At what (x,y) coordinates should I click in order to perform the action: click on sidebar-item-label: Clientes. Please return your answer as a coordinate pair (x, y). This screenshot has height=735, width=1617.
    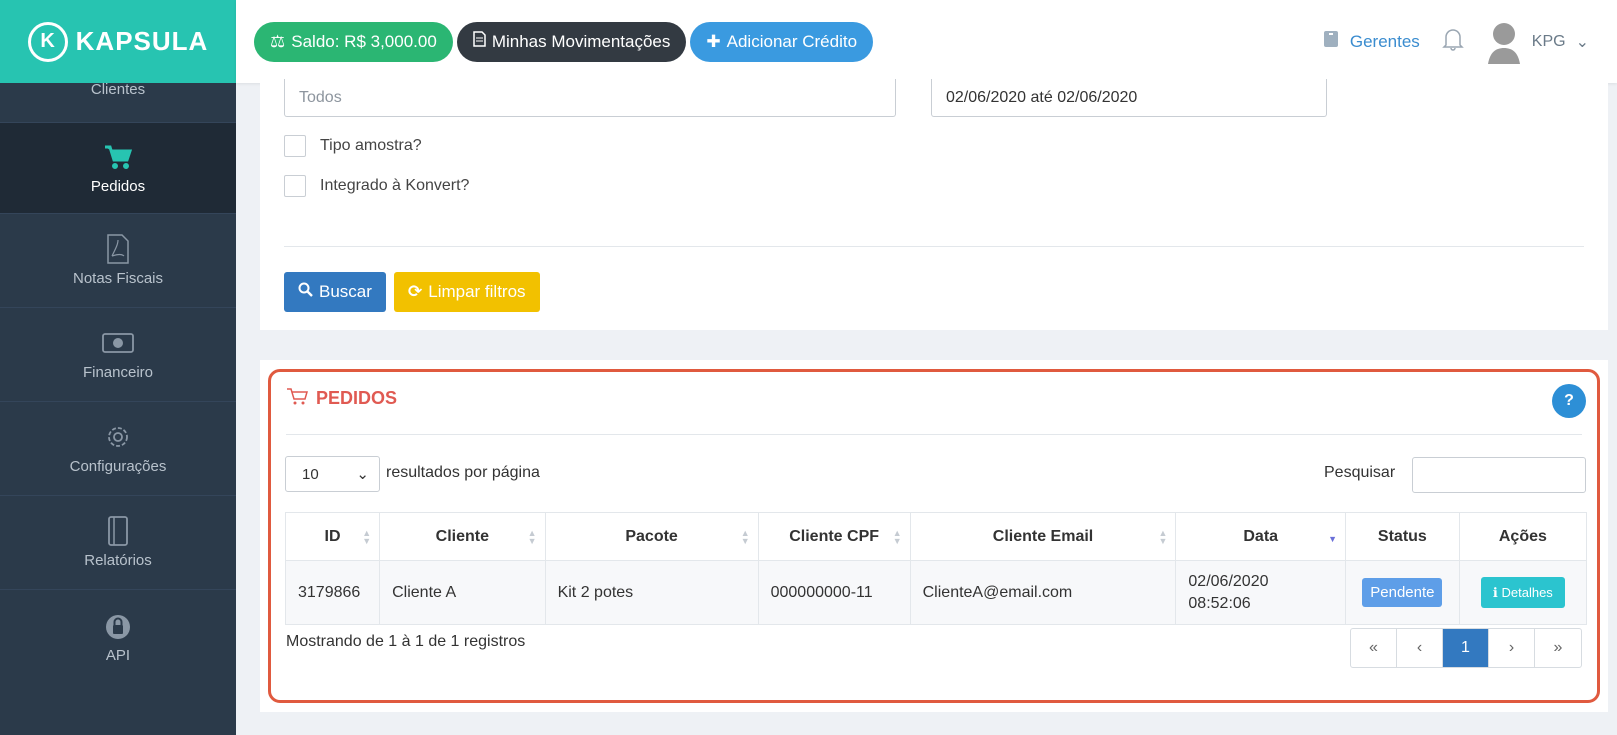
    Looking at the image, I should click on (118, 89).